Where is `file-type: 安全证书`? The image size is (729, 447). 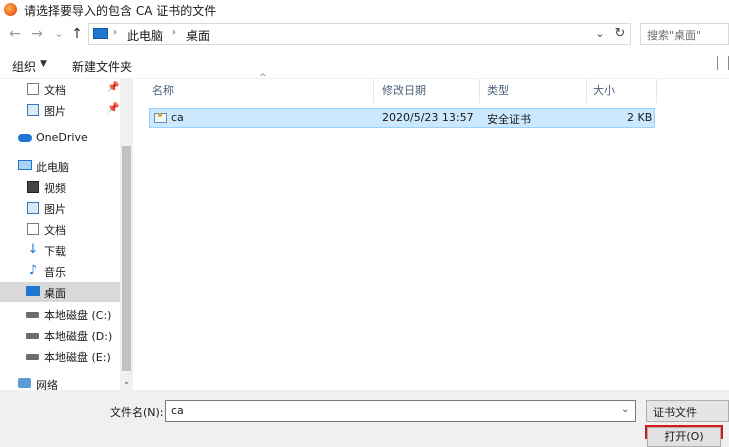
file-type: 安全证书 is located at coordinates (509, 119).